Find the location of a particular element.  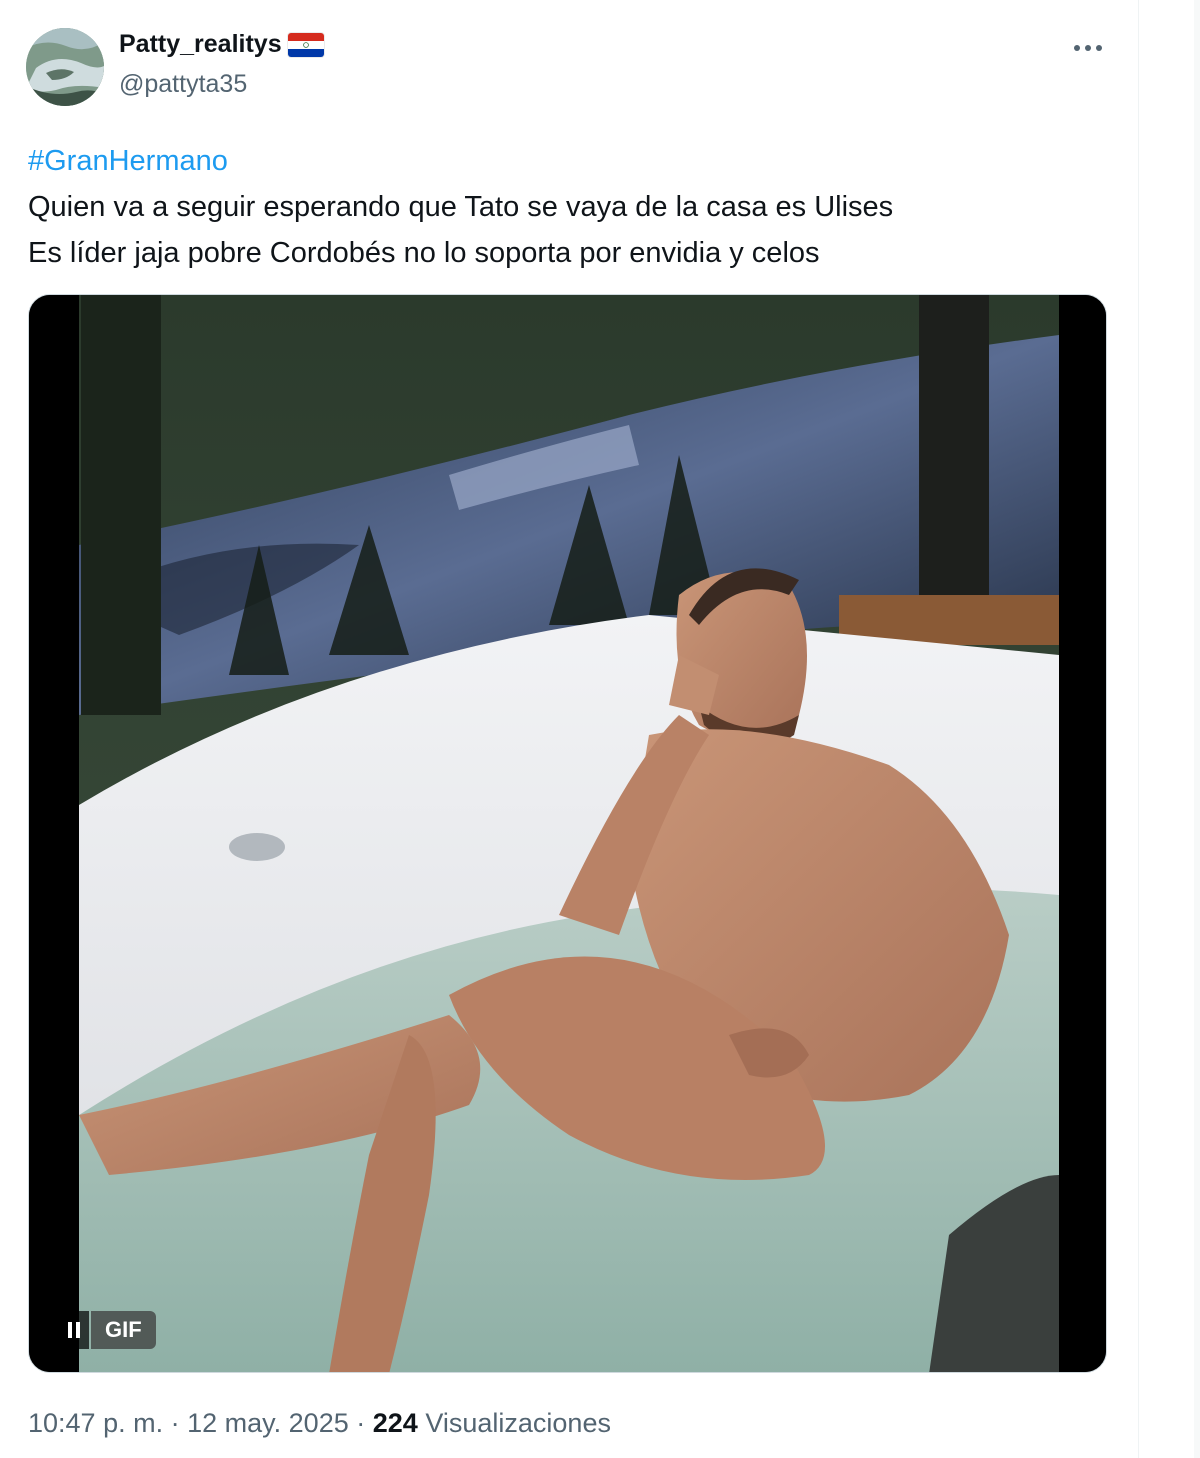

pause-icon is located at coordinates (74, 1330).